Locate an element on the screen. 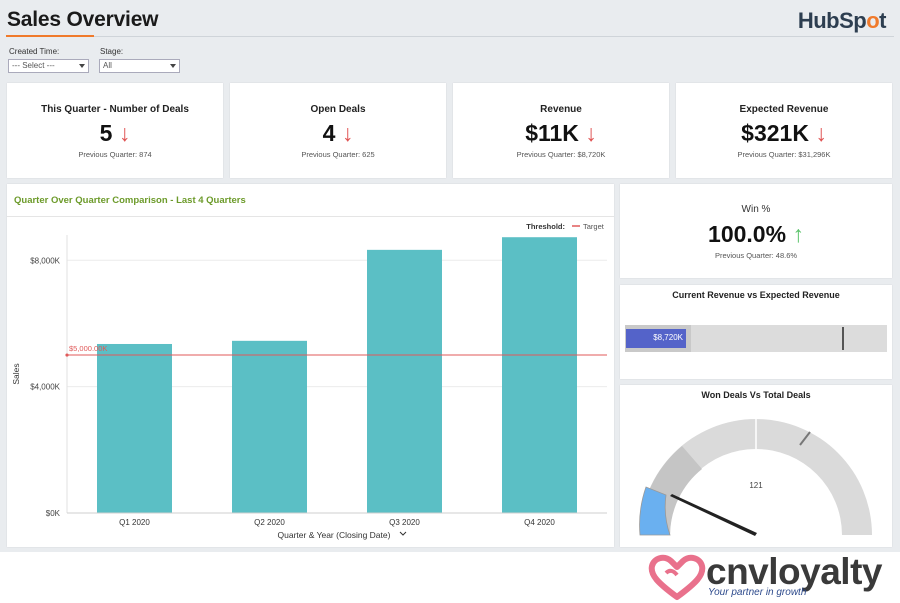 The height and width of the screenshot is (603, 900). page-title: Sales Overview is located at coordinates (83, 19).